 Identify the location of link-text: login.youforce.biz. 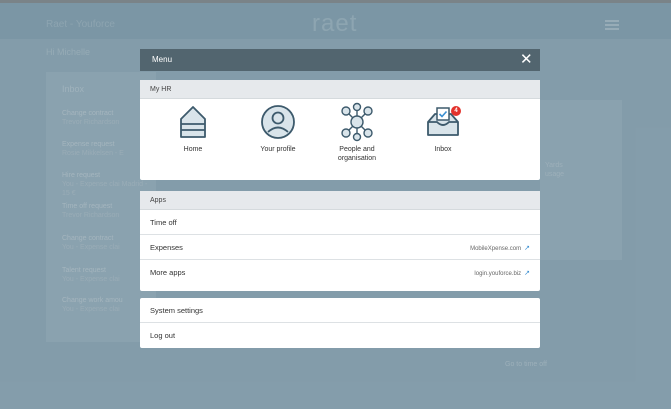
(498, 274).